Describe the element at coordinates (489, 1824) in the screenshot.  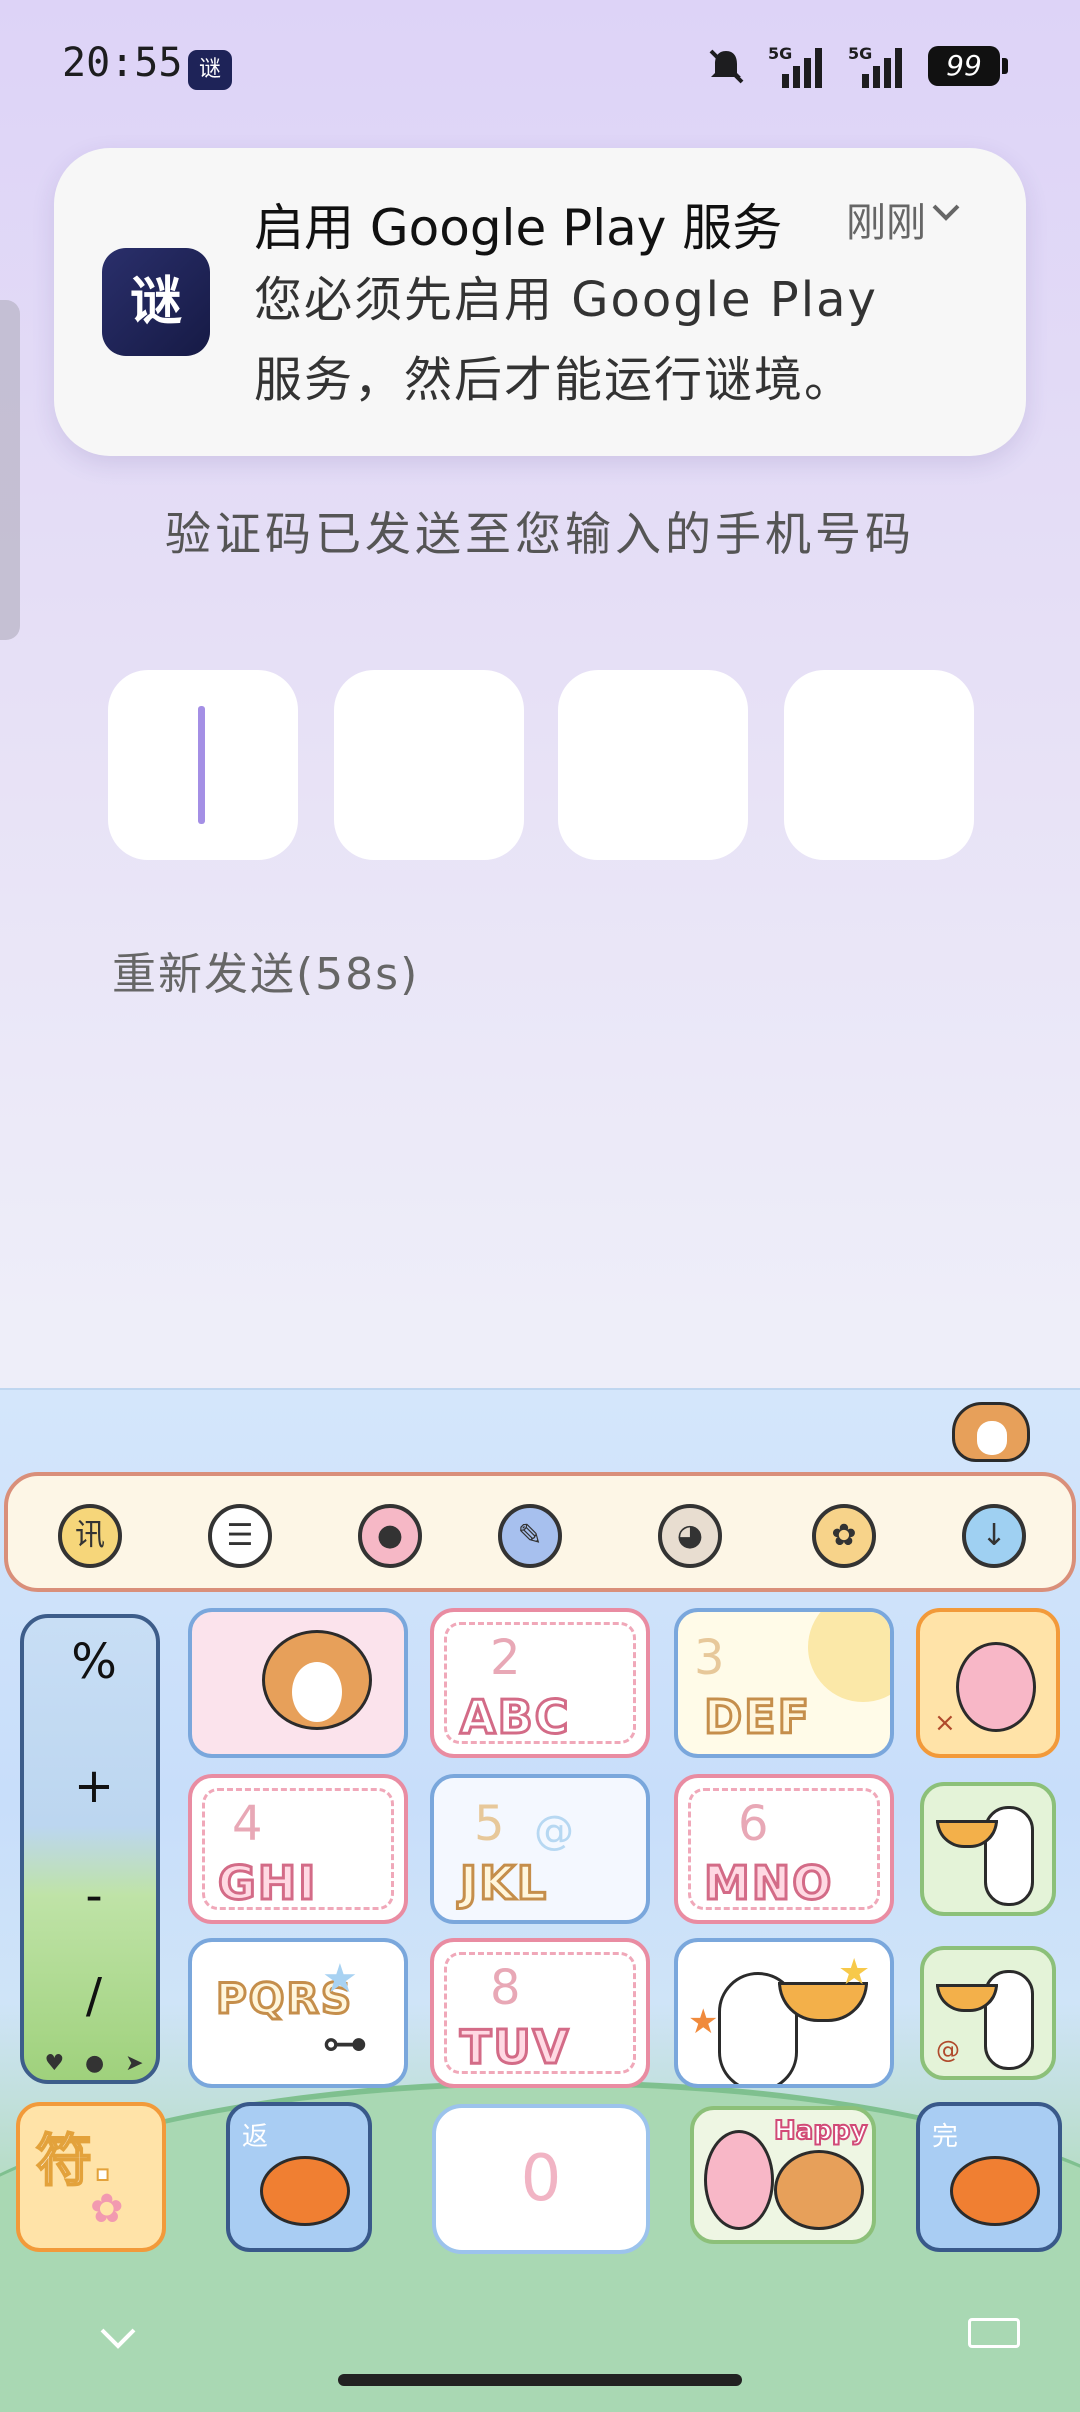
I see `key-number: 5` at that location.